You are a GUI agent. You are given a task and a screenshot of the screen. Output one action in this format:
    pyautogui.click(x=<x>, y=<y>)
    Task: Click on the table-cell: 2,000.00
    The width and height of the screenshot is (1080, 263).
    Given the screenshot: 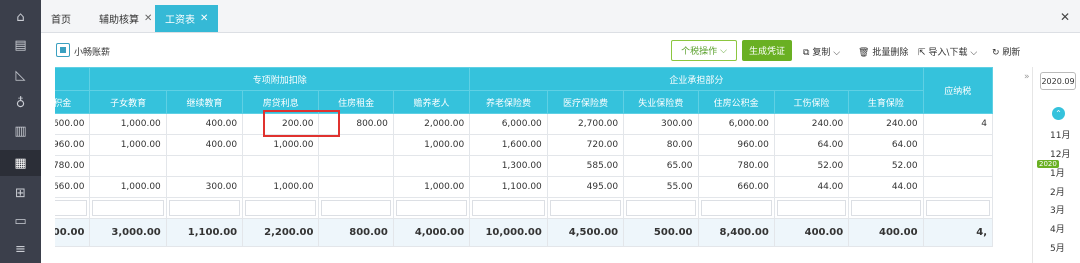 What is the action you would take?
    pyautogui.click(x=431, y=124)
    